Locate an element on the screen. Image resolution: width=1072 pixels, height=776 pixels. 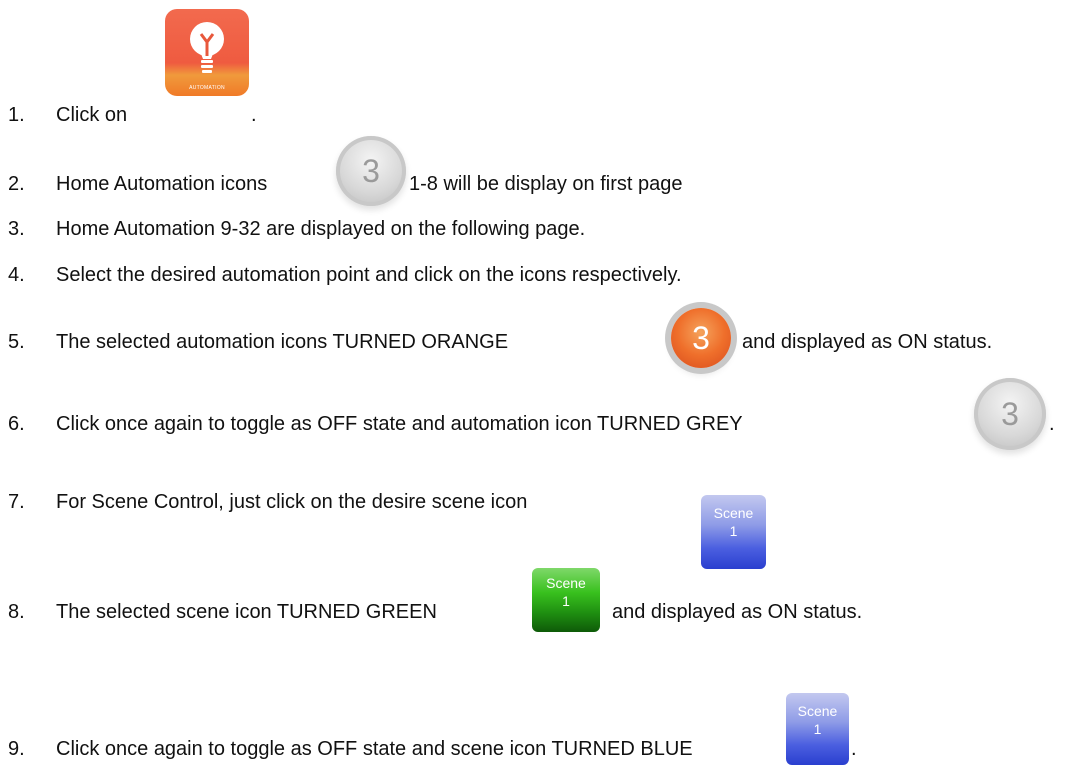
automation-badge-grey-icon: 3 is located at coordinates (1010, 414).